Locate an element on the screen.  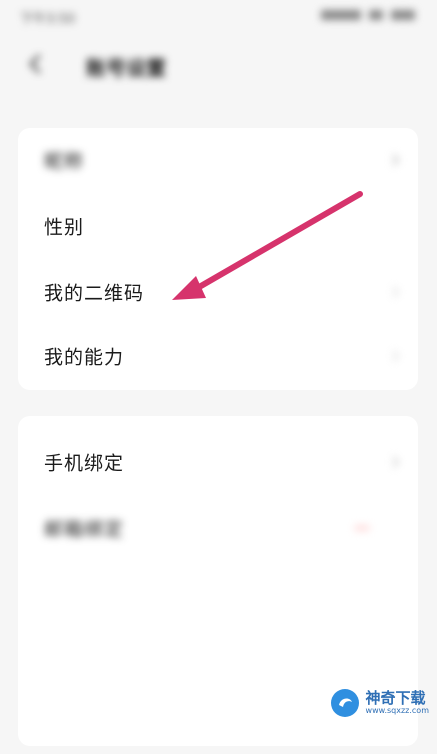
row-label: 手机绑定 is located at coordinates (84, 463).